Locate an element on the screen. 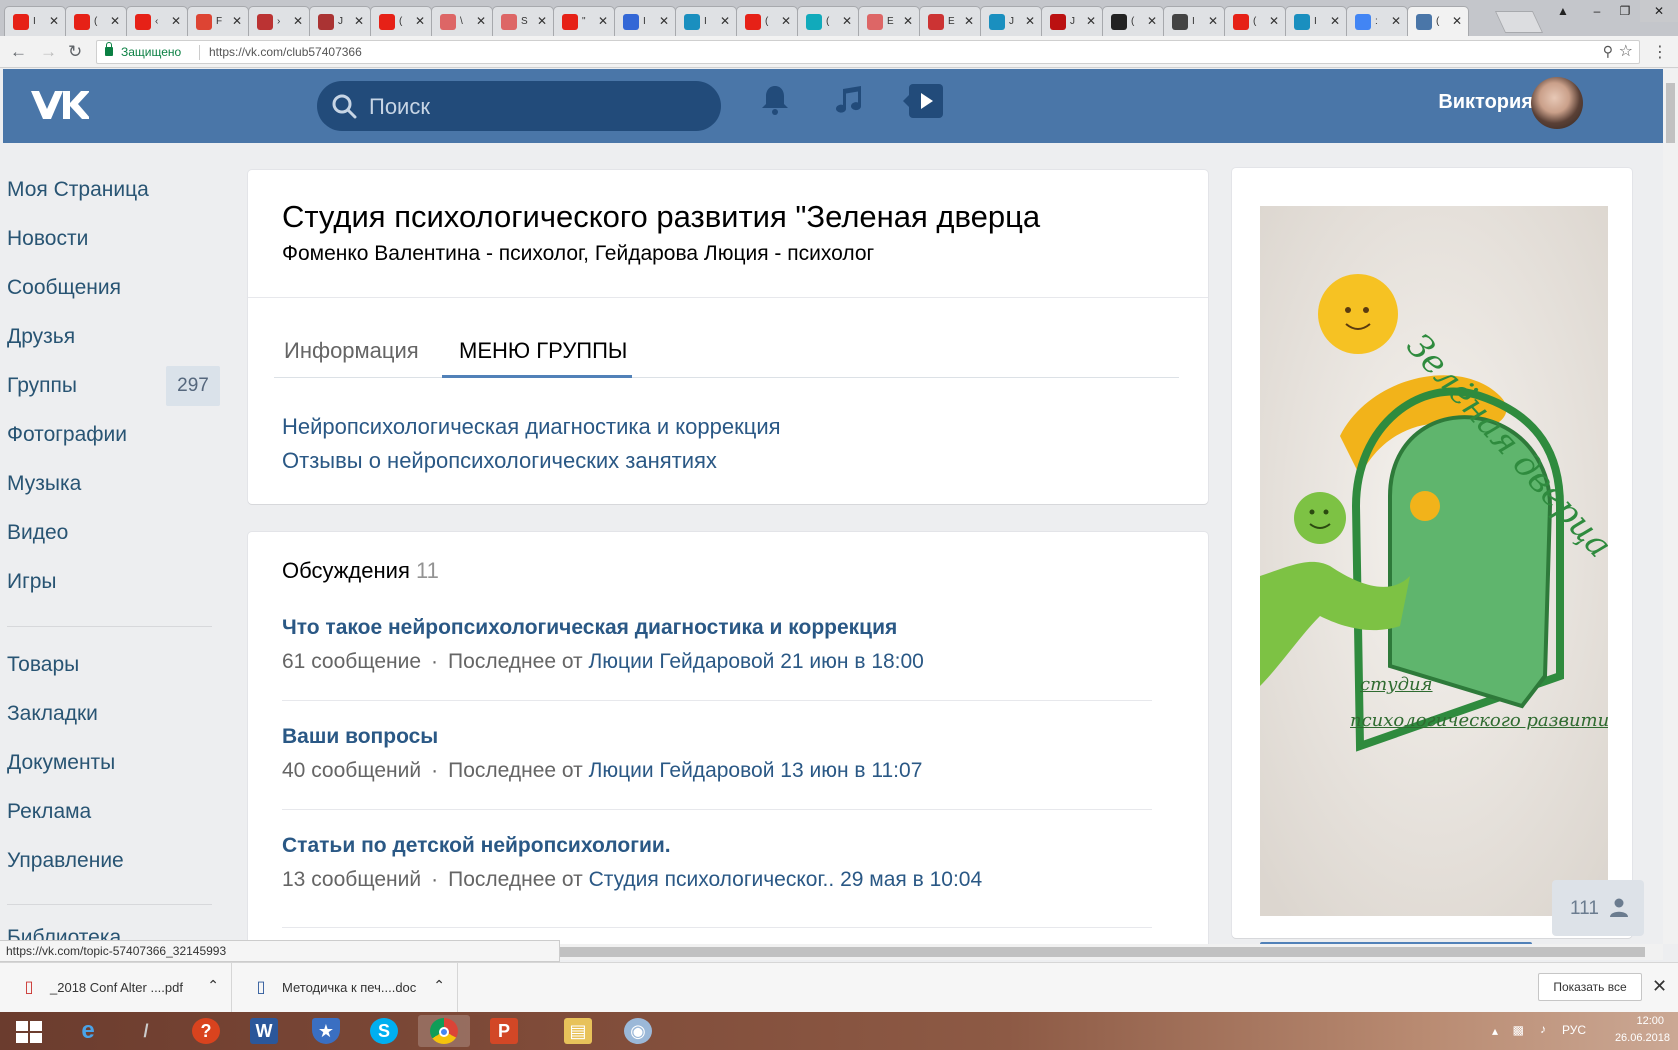  topic-author-link: Люции Гейдаровой is located at coordinates (682, 661).